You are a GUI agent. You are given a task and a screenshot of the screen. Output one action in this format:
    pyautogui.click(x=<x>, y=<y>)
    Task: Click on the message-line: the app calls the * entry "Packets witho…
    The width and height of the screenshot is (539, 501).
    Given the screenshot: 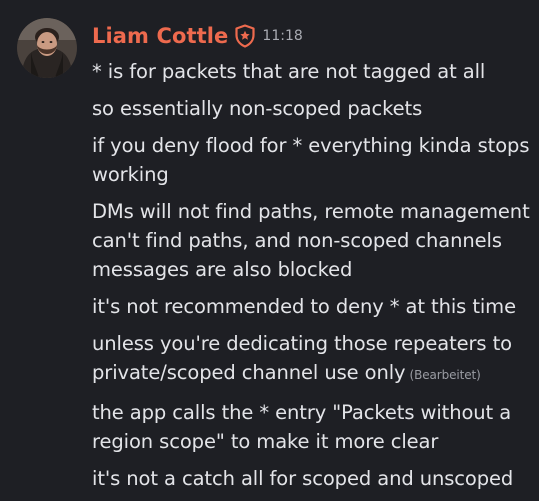 What is the action you would take?
    pyautogui.click(x=302, y=427)
    